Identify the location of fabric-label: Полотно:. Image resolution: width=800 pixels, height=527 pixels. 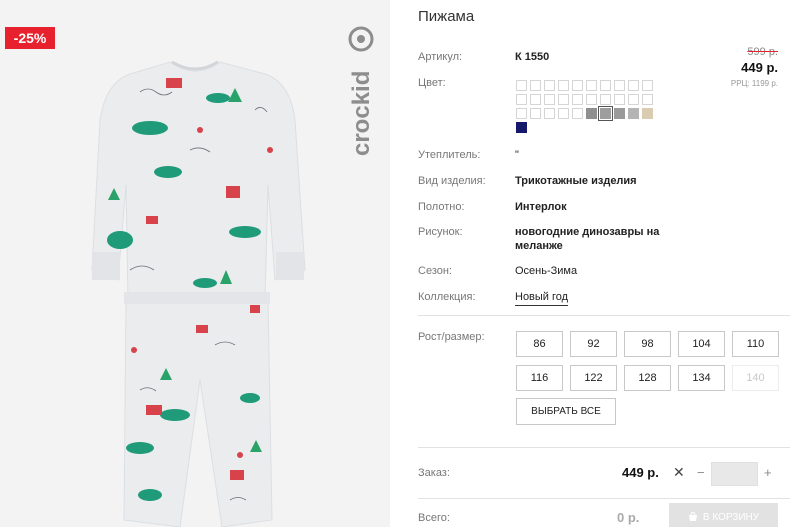
(441, 207).